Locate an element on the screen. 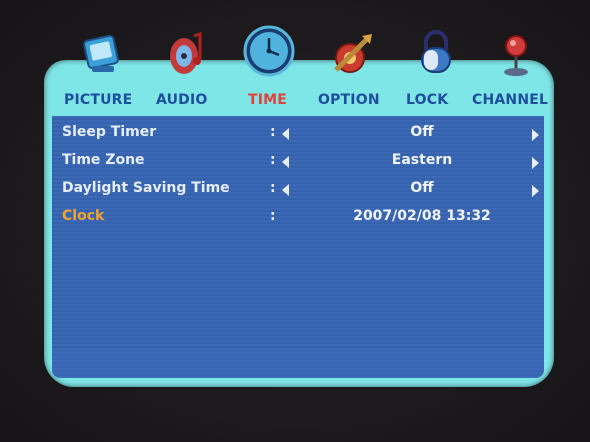  setting-row-daylight-saving: Daylight Saving Time : Off is located at coordinates (298, 188).